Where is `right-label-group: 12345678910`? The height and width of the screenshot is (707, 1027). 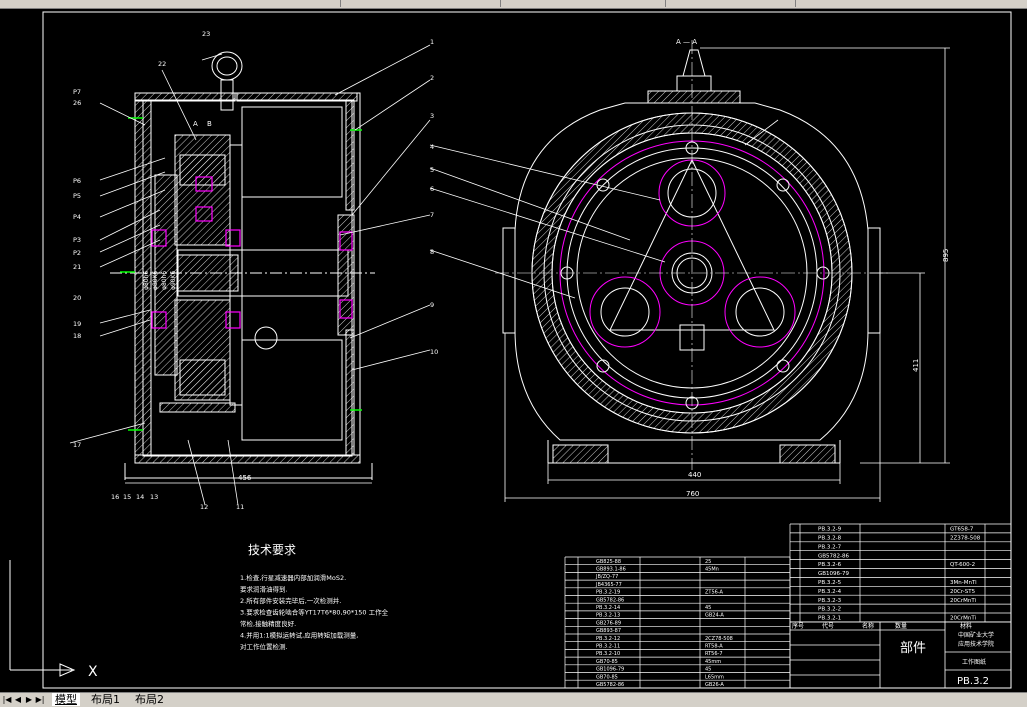
right-label-group: 12345678910 is located at coordinates (434, 197).